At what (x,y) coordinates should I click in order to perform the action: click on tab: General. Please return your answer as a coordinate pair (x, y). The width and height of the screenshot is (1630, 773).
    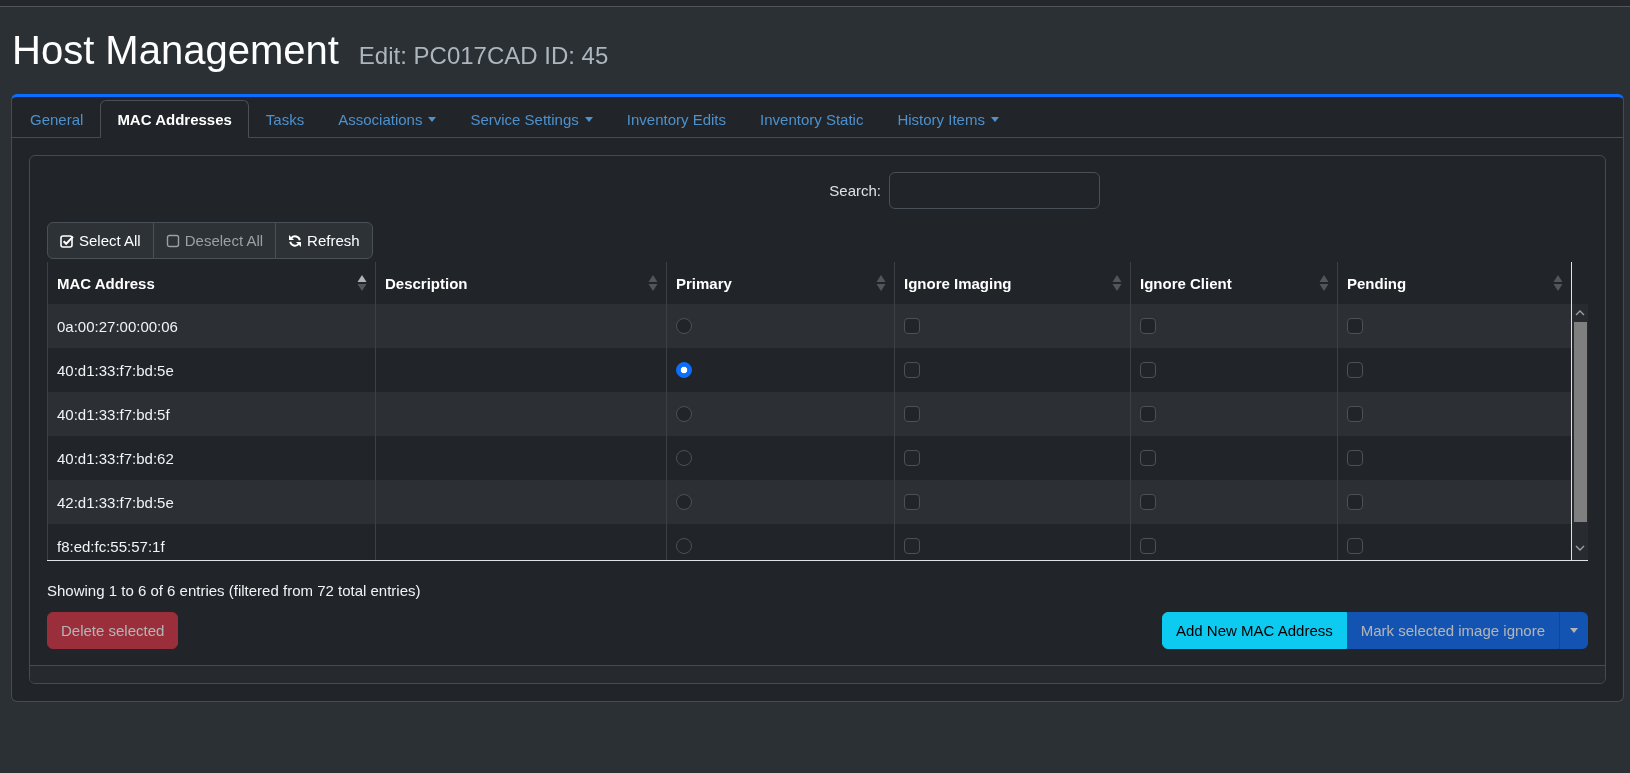
    Looking at the image, I should click on (57, 119).